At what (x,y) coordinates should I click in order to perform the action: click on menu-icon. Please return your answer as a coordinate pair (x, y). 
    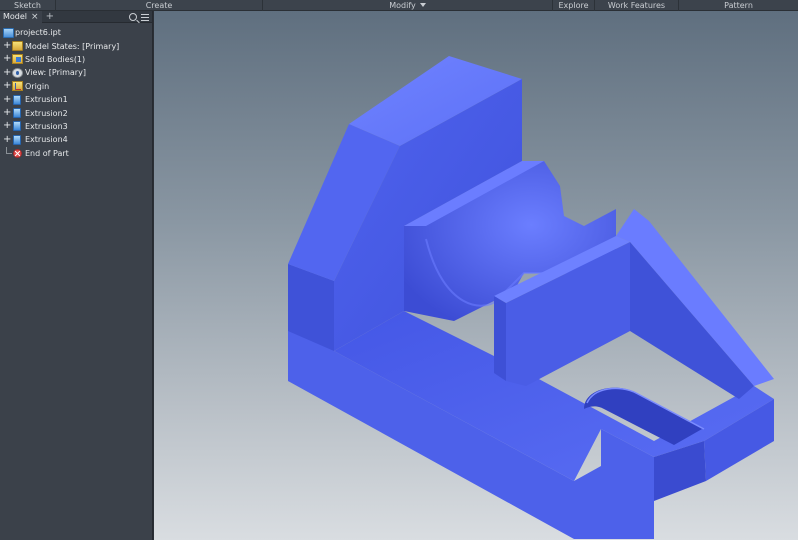
    Looking at the image, I should click on (145, 17).